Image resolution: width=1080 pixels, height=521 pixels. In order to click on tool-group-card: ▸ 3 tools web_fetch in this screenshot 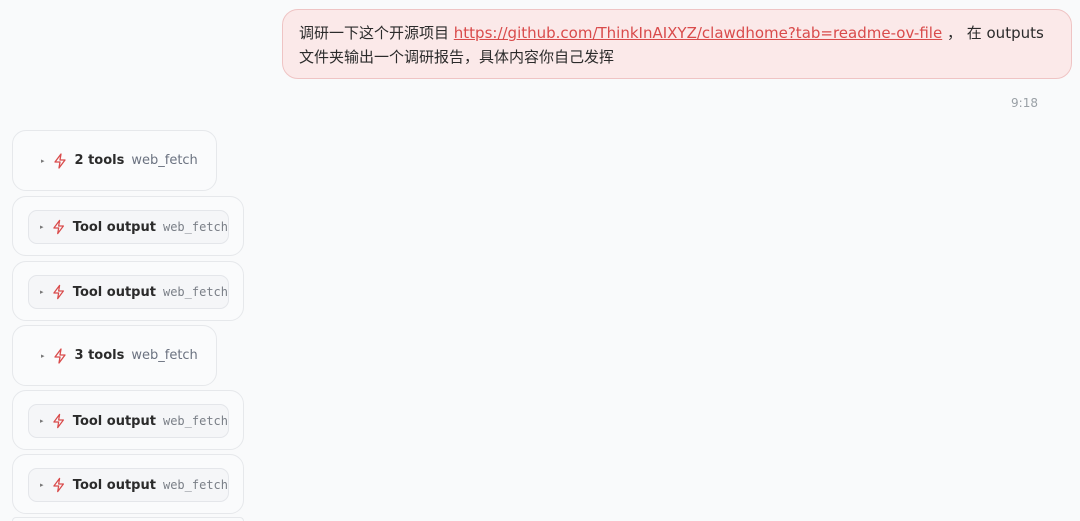, I will do `click(114, 355)`.